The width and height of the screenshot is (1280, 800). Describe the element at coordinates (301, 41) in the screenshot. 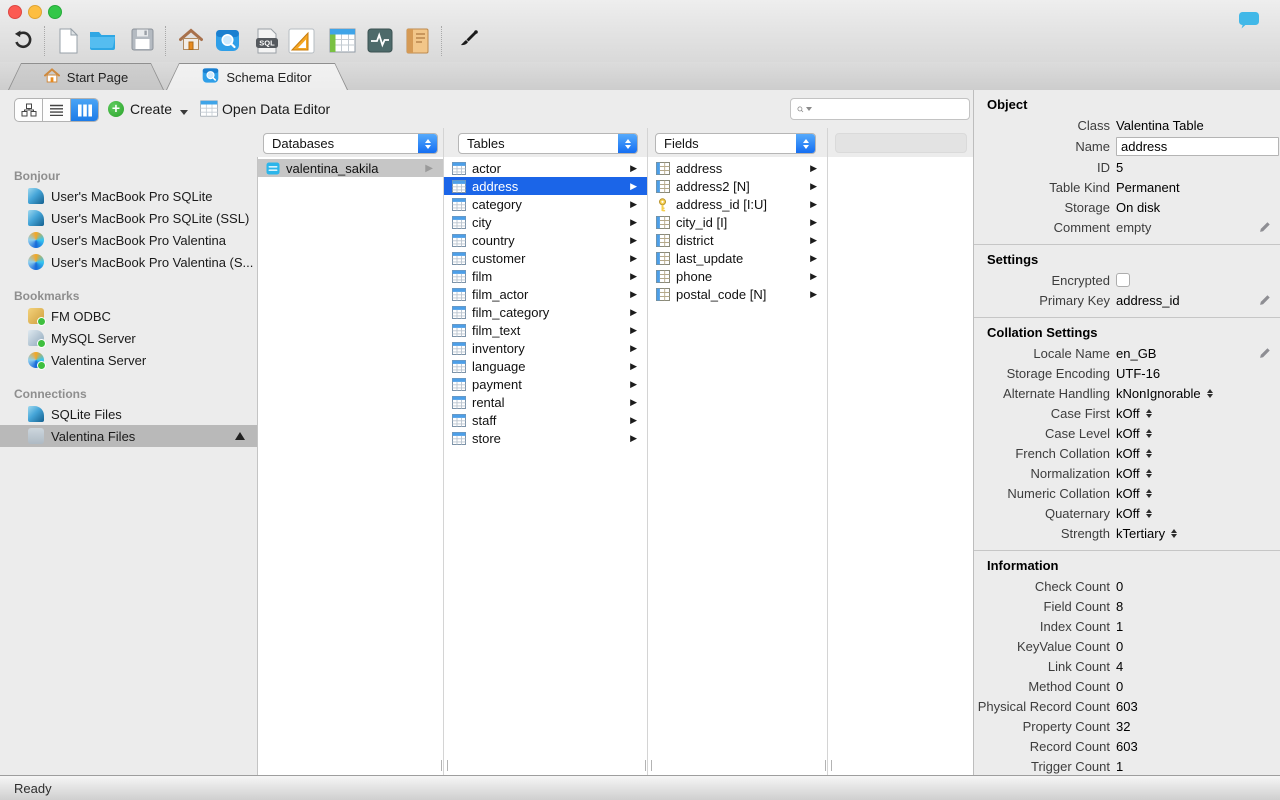

I see `diagram-icon` at that location.